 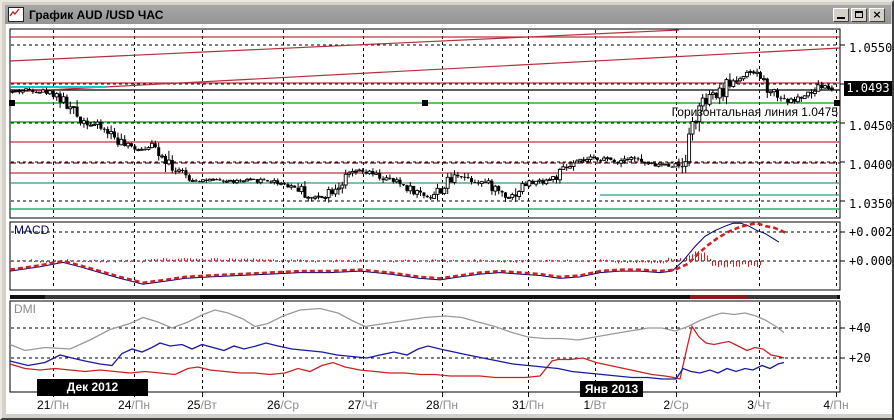 I want to click on horizontal-line-annotation: Горизонтальная линия 1.0475, so click(x=754, y=112).